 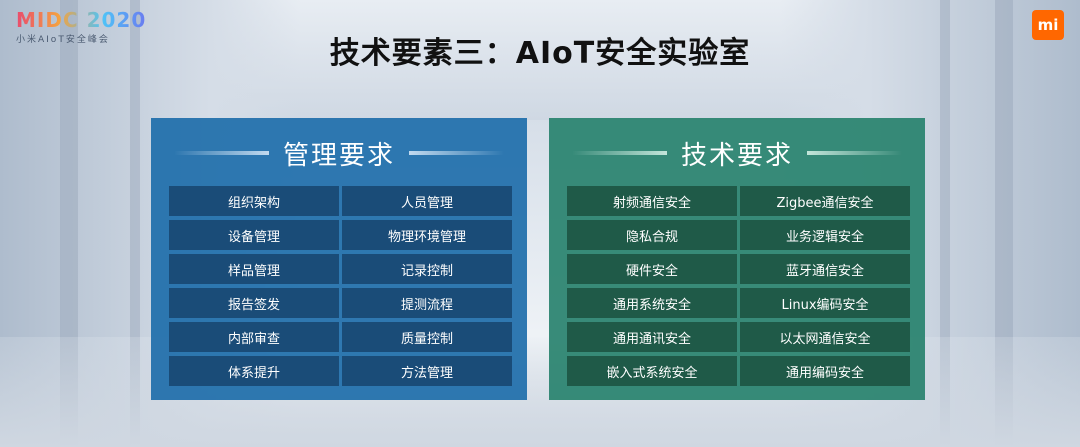 What do you see at coordinates (254, 269) in the screenshot?
I see `management-item: 样品管理` at bounding box center [254, 269].